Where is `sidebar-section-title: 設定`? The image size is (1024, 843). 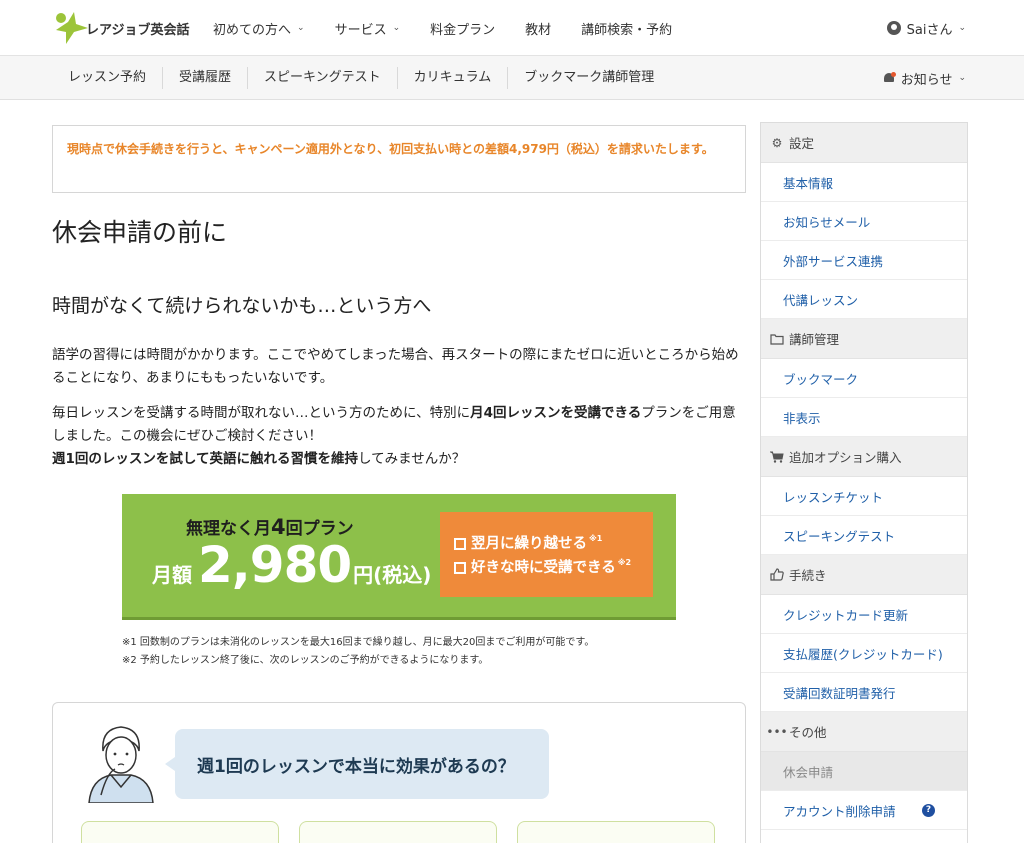
sidebar-section-title: 設定 is located at coordinates (802, 143).